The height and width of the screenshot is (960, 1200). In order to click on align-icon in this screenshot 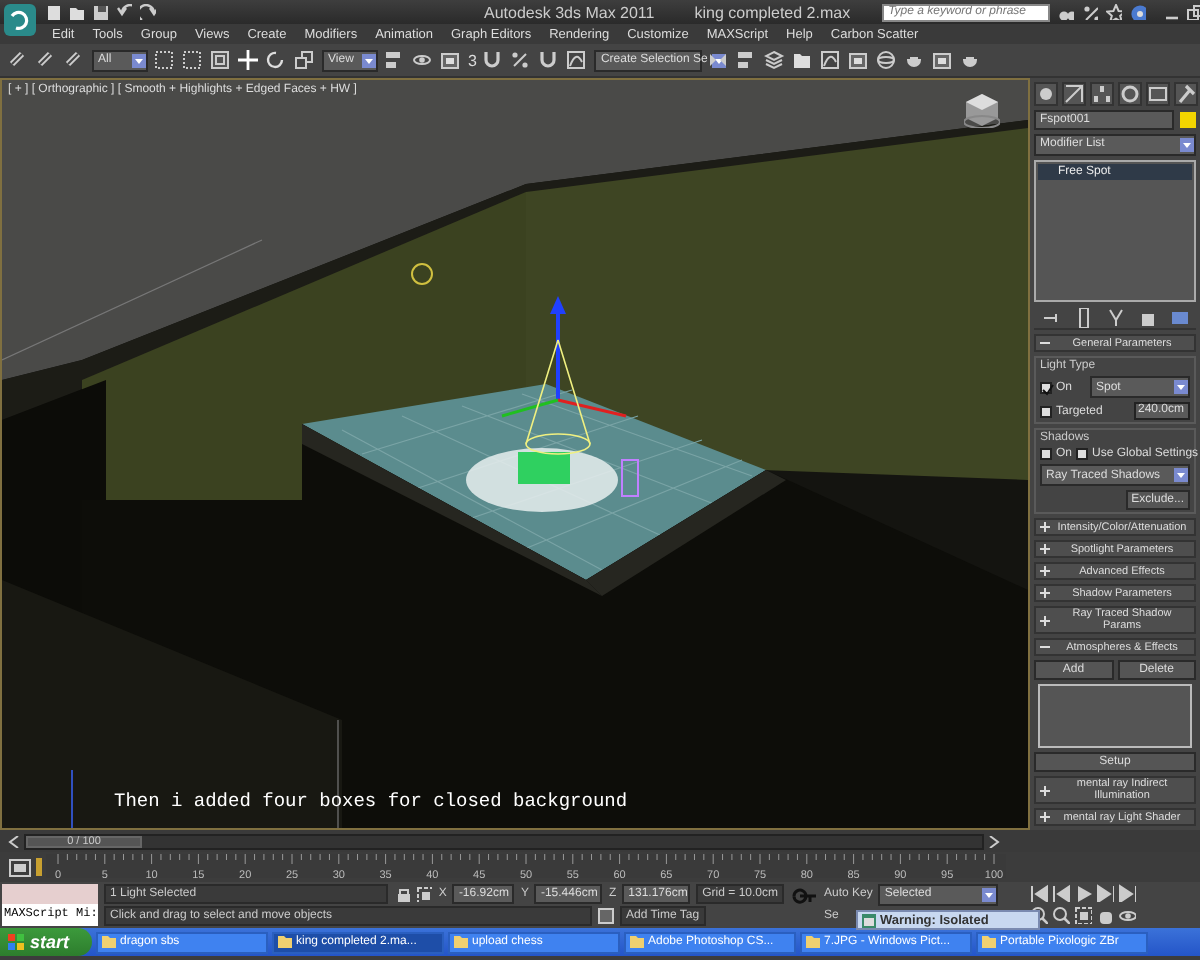, I will do `click(395, 60)`.